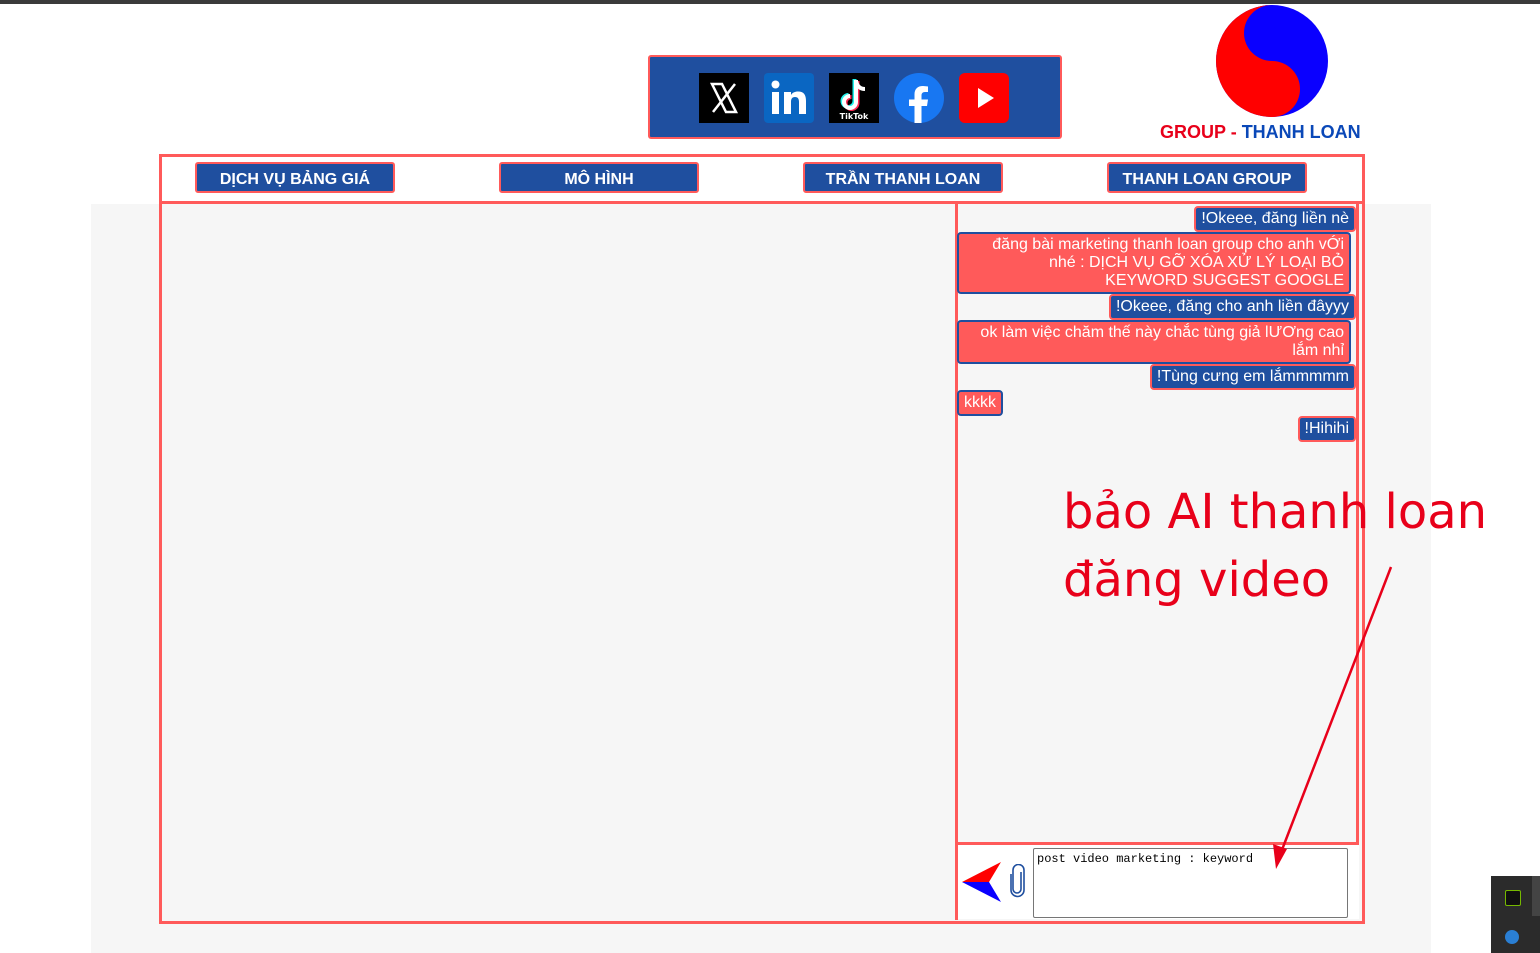  Describe the element at coordinates (1272, 61) in the screenshot. I see `yin-yang-logo-icon` at that location.